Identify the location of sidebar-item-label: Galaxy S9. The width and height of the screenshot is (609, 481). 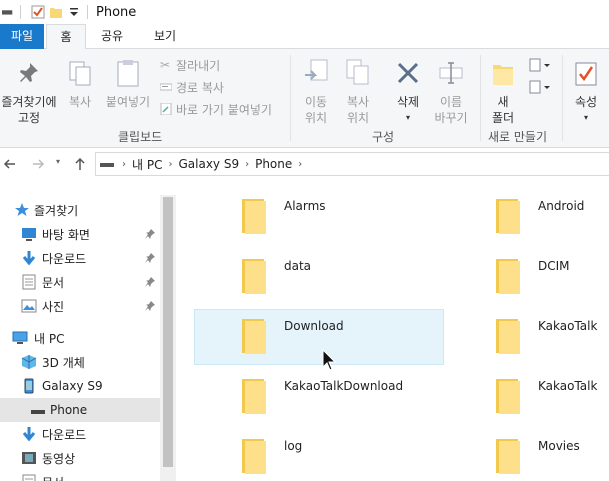
(72, 386).